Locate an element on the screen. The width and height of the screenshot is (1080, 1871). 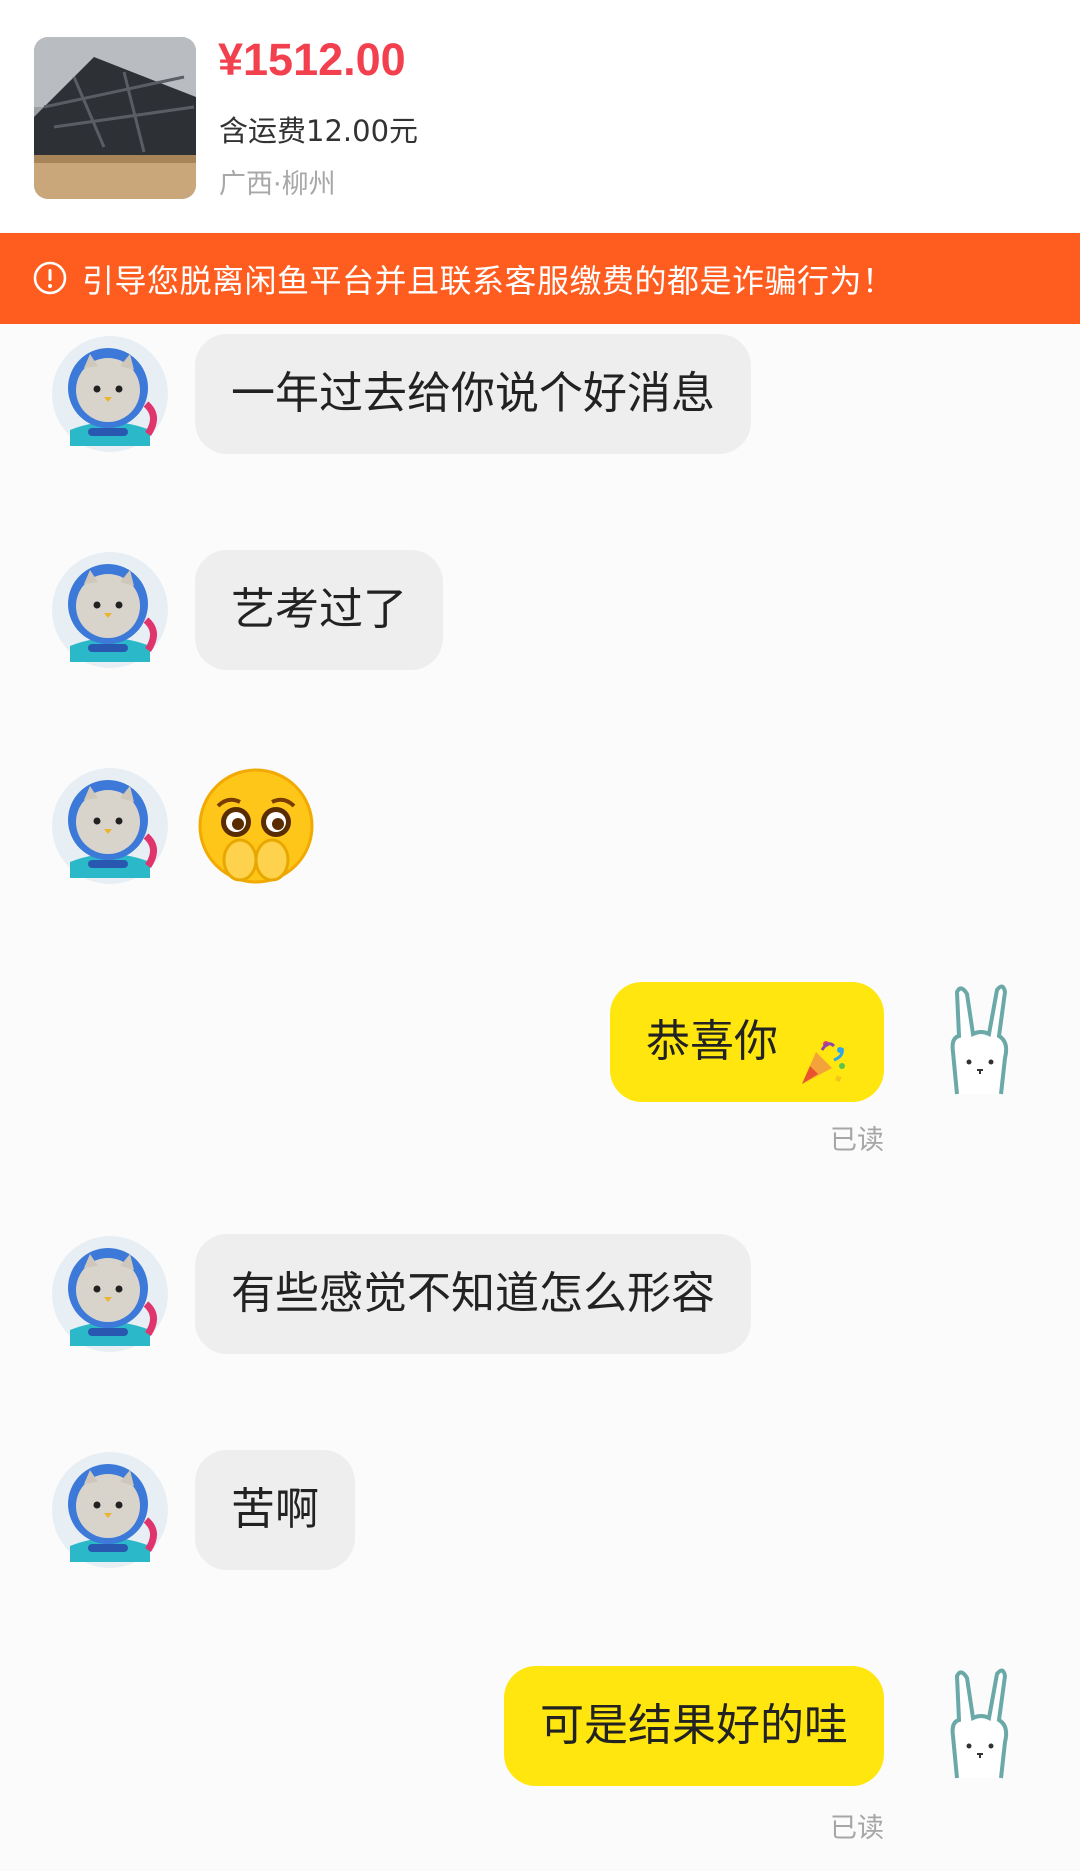
incoming-message-bubble: 有些感觉不知道怎么形容 is located at coordinates (473, 1294).